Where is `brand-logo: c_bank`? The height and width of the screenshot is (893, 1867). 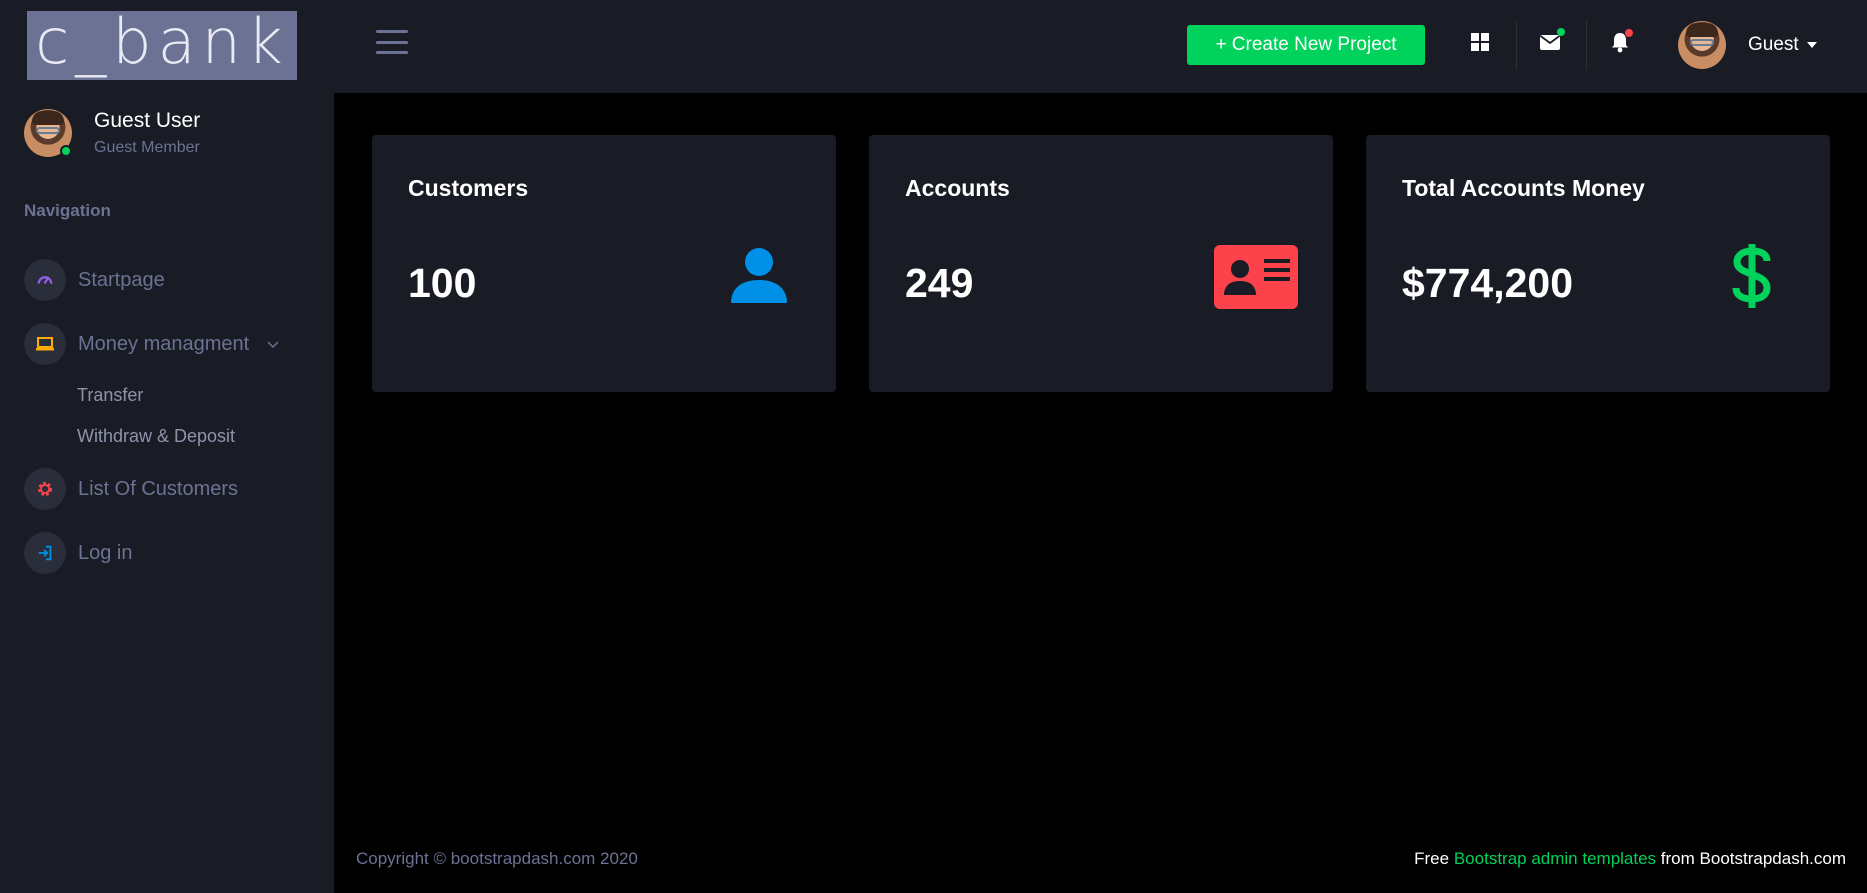
brand-logo: c_bank is located at coordinates (162, 45).